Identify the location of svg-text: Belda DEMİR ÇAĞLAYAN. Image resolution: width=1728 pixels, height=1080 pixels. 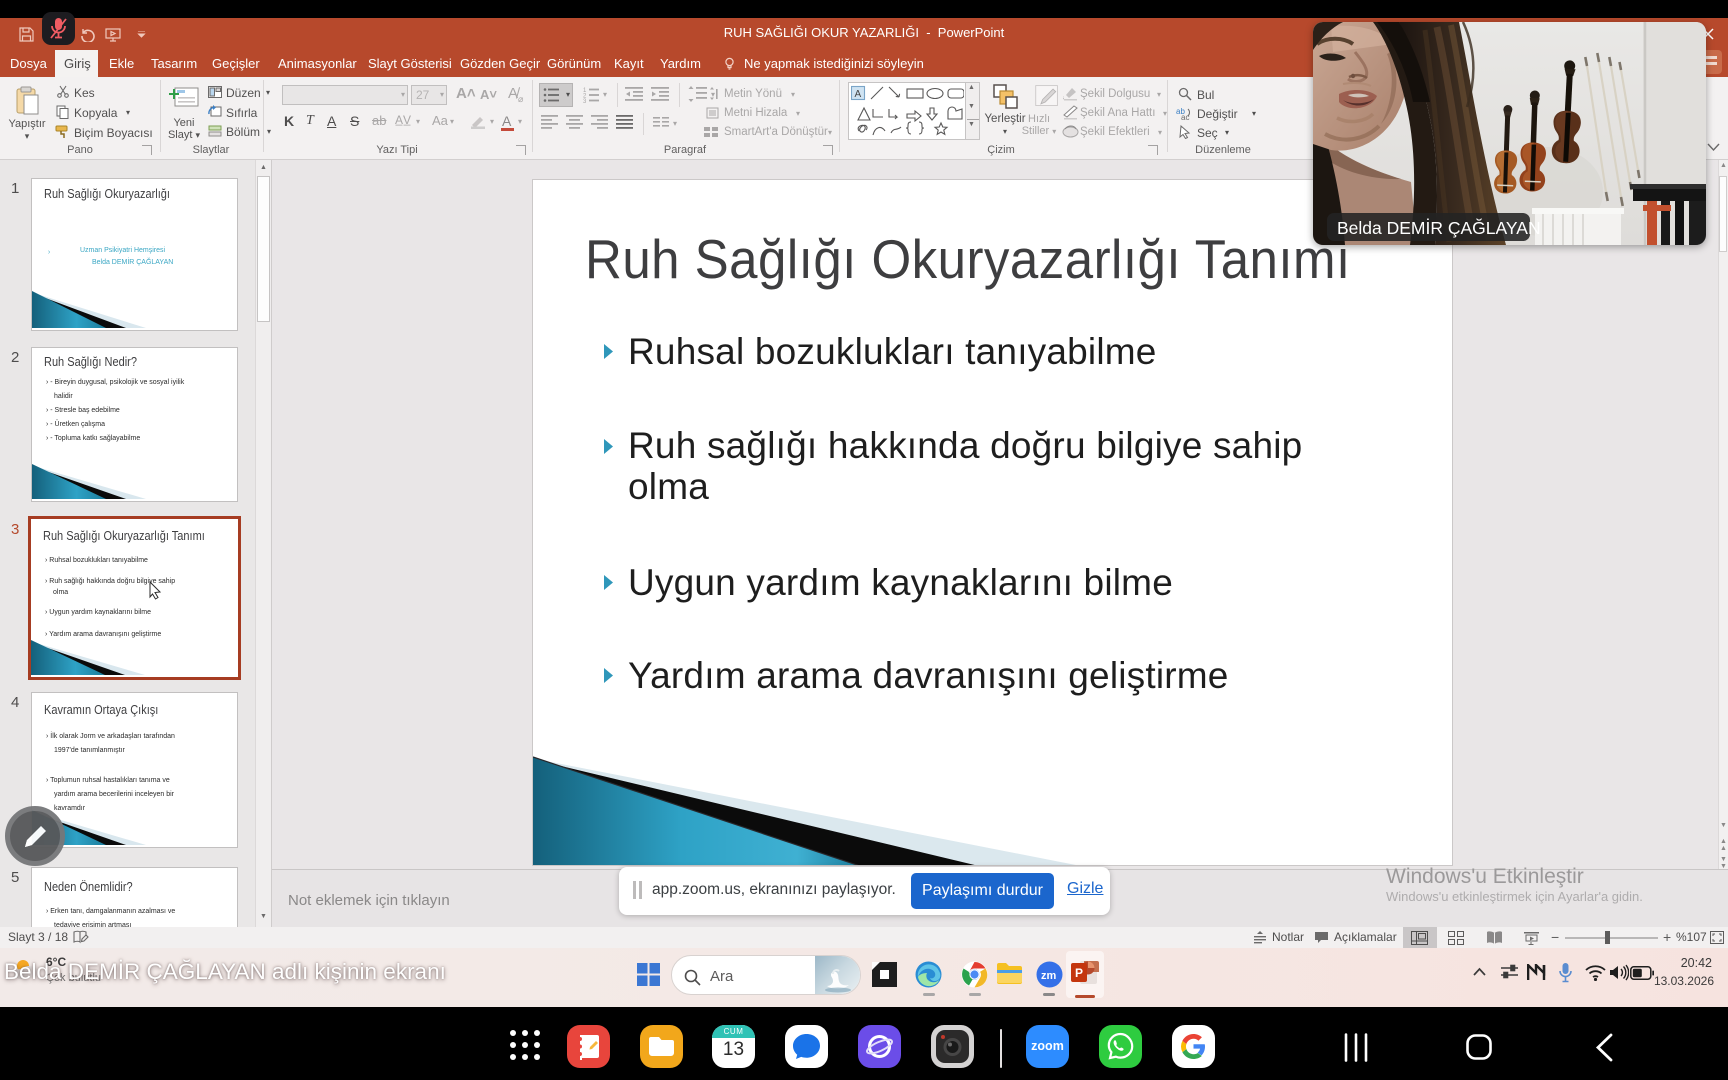
(1439, 227).